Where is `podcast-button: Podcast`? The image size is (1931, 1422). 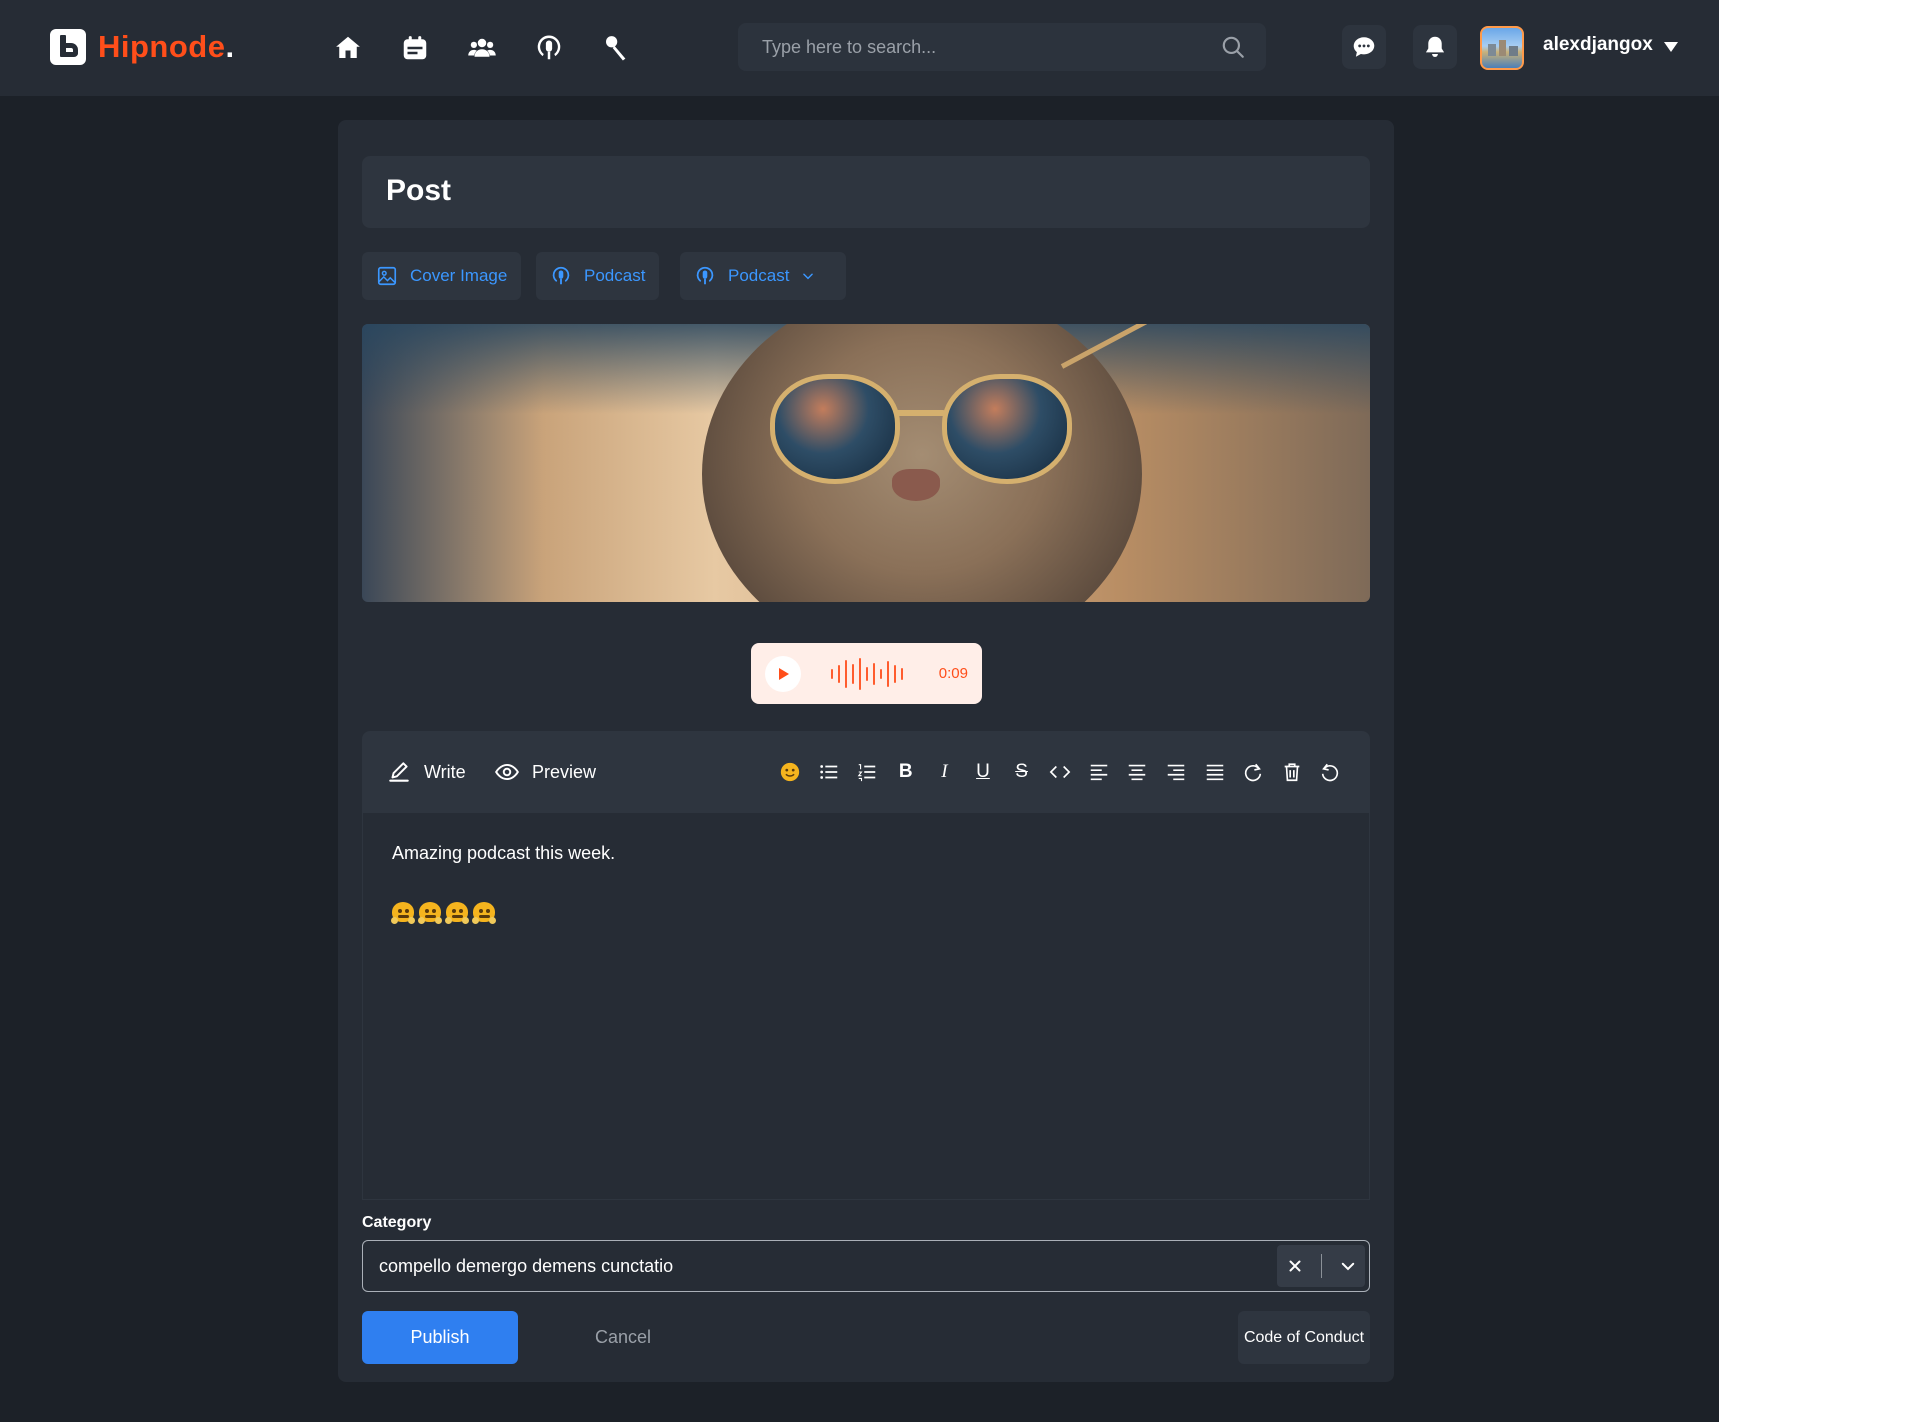
podcast-button: Podcast is located at coordinates (598, 276).